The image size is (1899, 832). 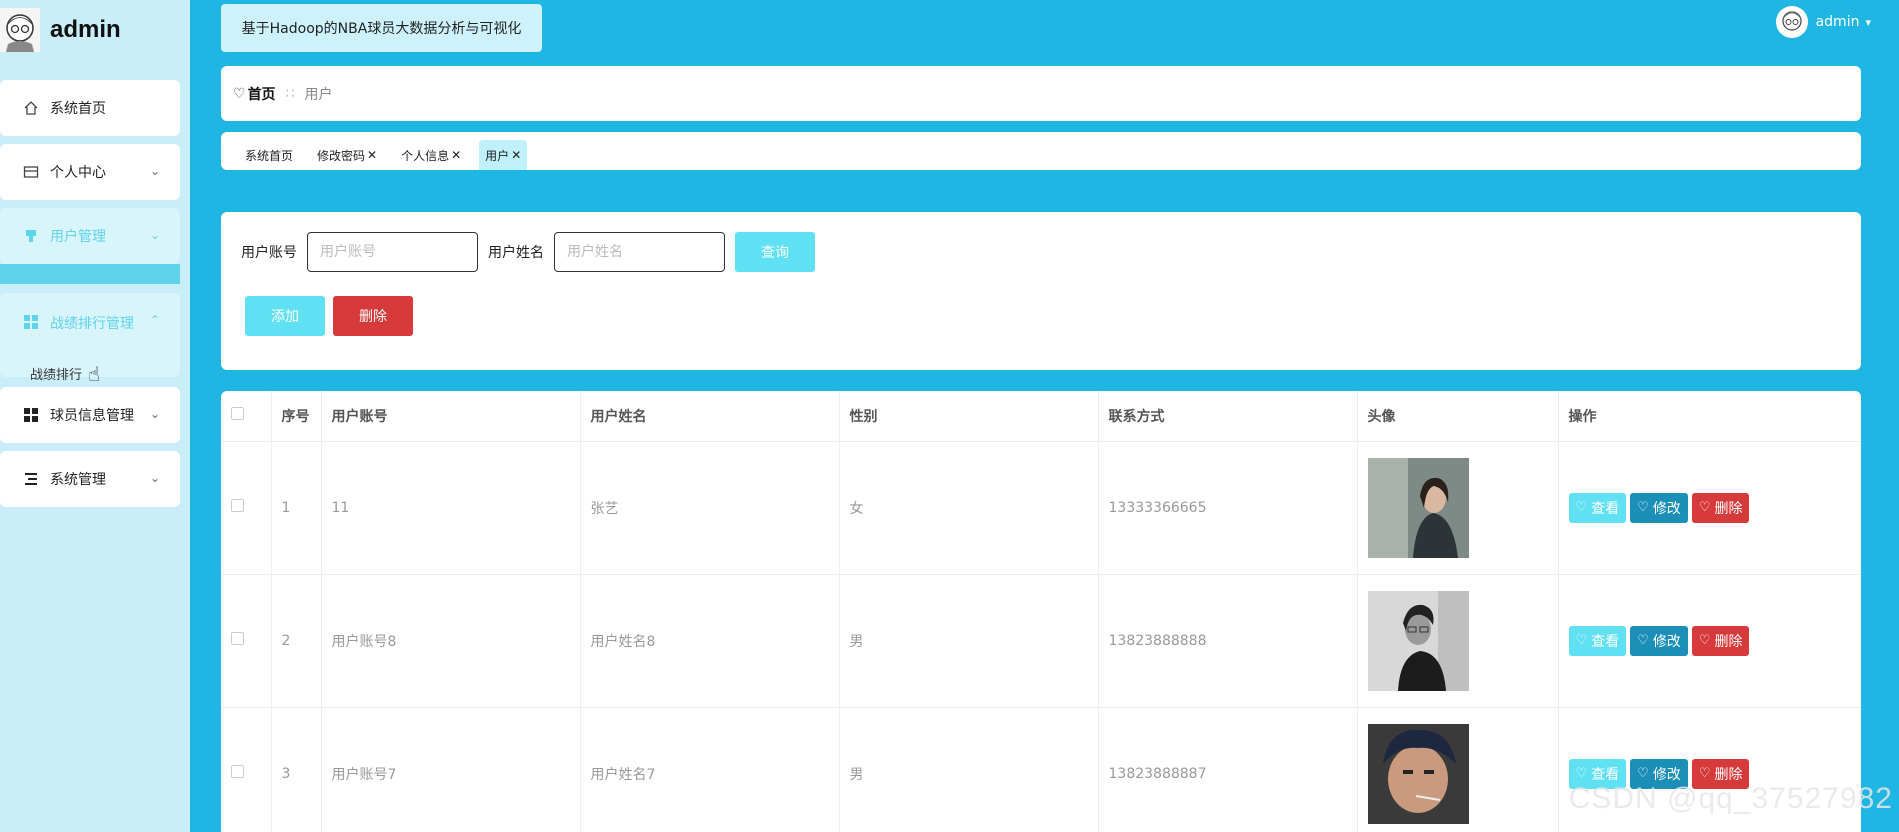 What do you see at coordinates (85, 29) in the screenshot?
I see `app-name: admin` at bounding box center [85, 29].